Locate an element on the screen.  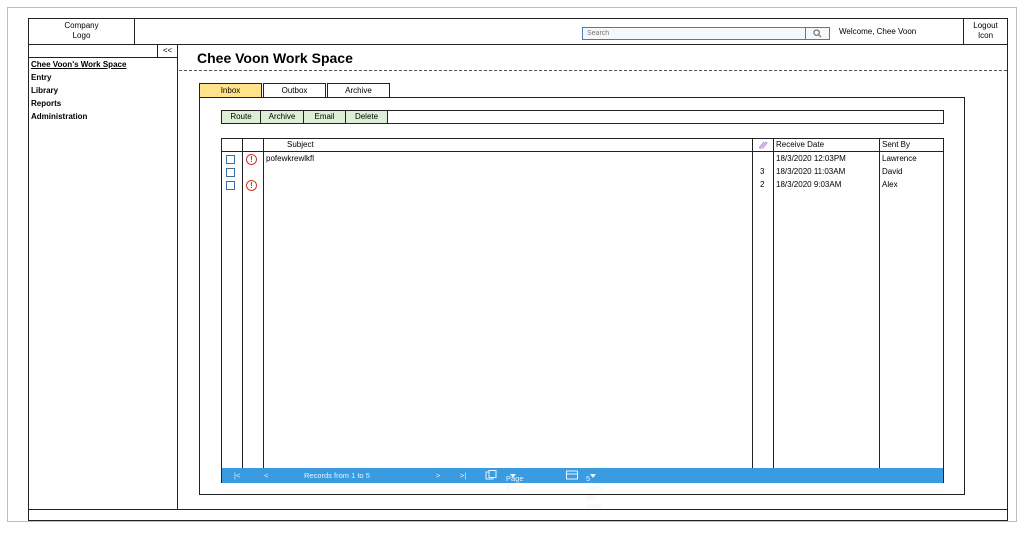
sidebar-item-reports: Reports is located at coordinates (103, 103).